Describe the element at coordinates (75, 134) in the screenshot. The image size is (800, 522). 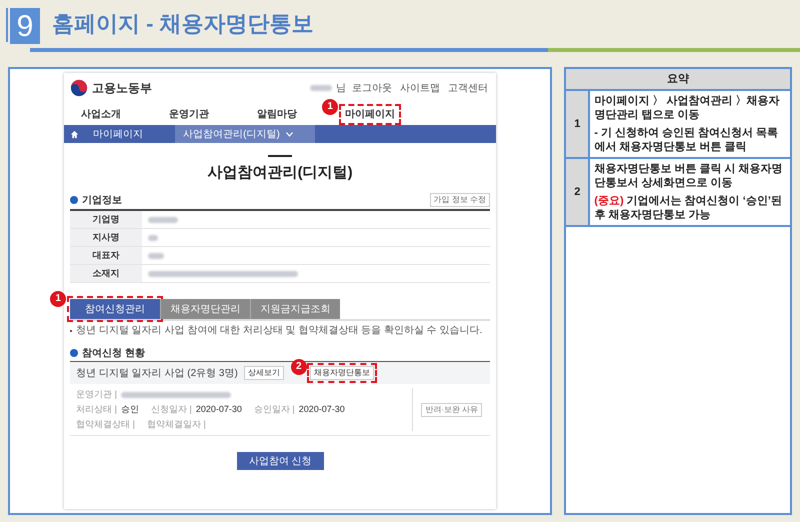
I see `home-icon` at that location.